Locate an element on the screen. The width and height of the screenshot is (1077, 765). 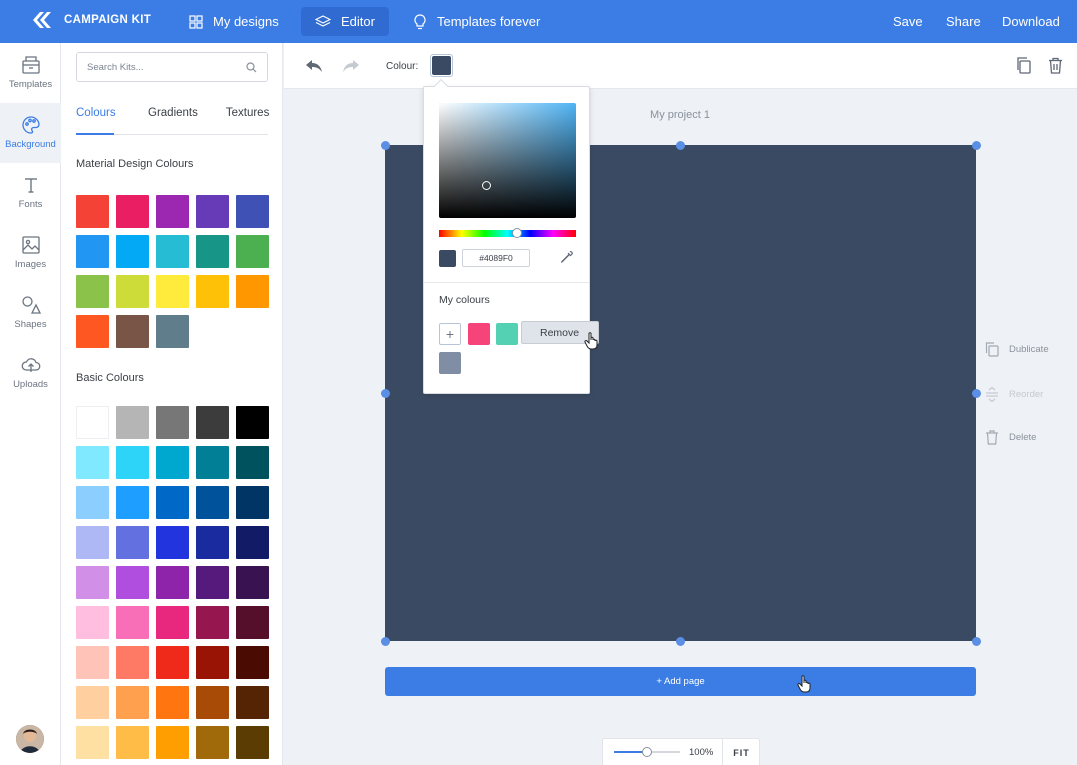
saturation-brightness-area is located at coordinates (507, 160).